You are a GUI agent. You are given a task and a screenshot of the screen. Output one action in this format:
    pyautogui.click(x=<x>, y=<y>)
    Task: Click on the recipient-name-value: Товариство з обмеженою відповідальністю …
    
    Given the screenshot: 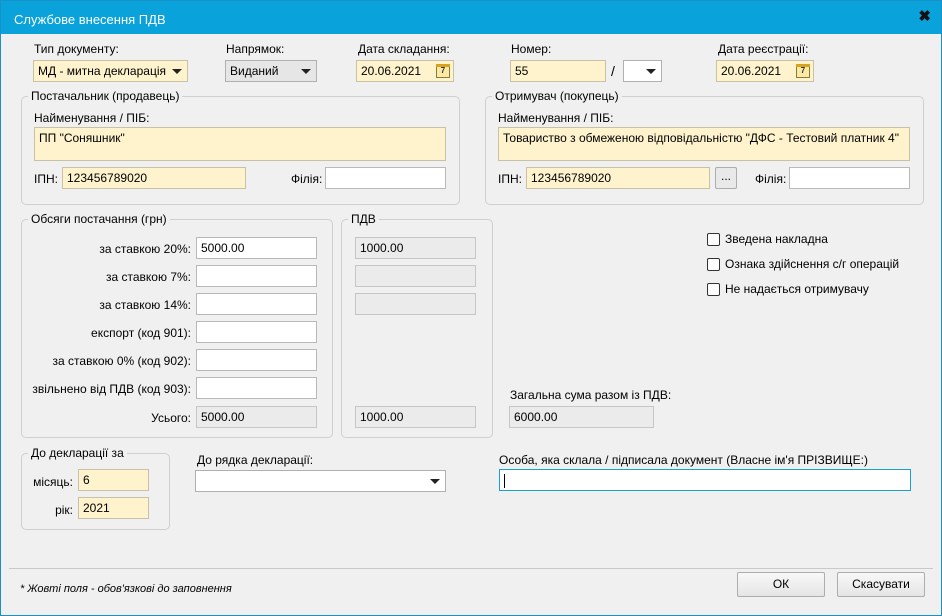 What is the action you would take?
    pyautogui.click(x=701, y=138)
    